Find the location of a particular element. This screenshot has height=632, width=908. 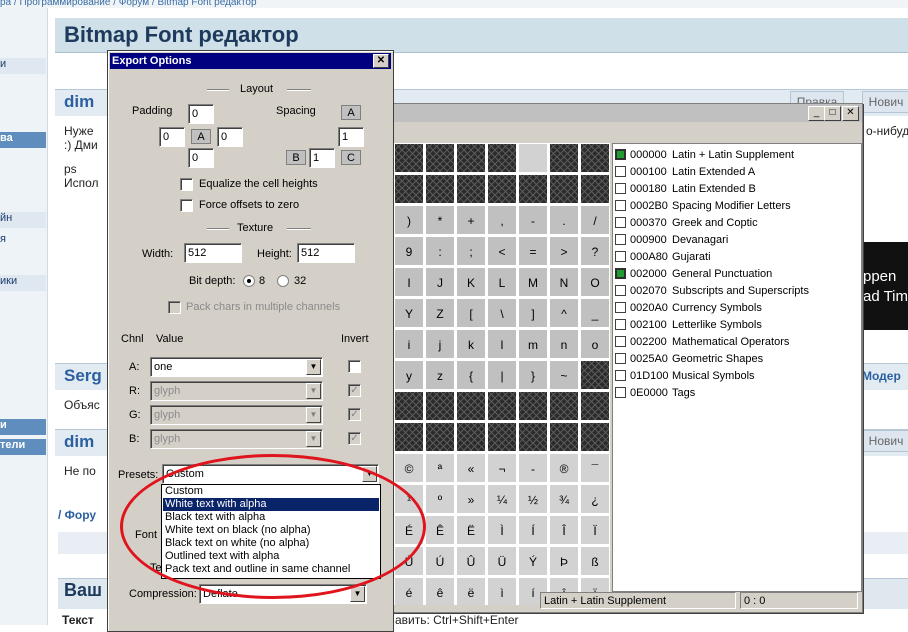

spacing-horizontal-field: 1 is located at coordinates (351, 137).